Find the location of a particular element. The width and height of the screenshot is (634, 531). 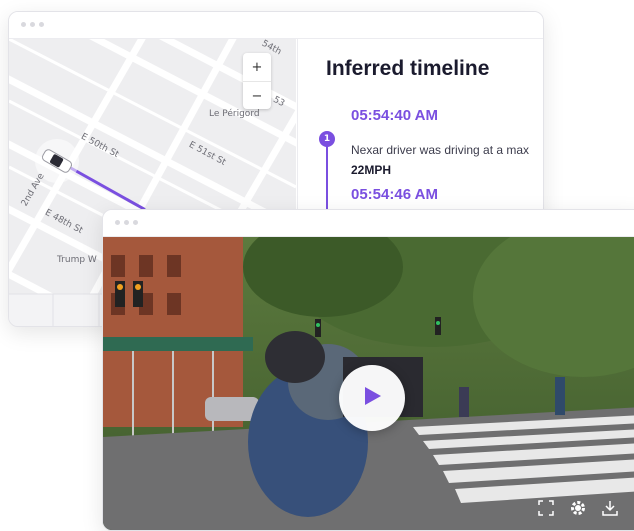

timeline-event-time-2: 05:54:46 AM is located at coordinates (394, 194).